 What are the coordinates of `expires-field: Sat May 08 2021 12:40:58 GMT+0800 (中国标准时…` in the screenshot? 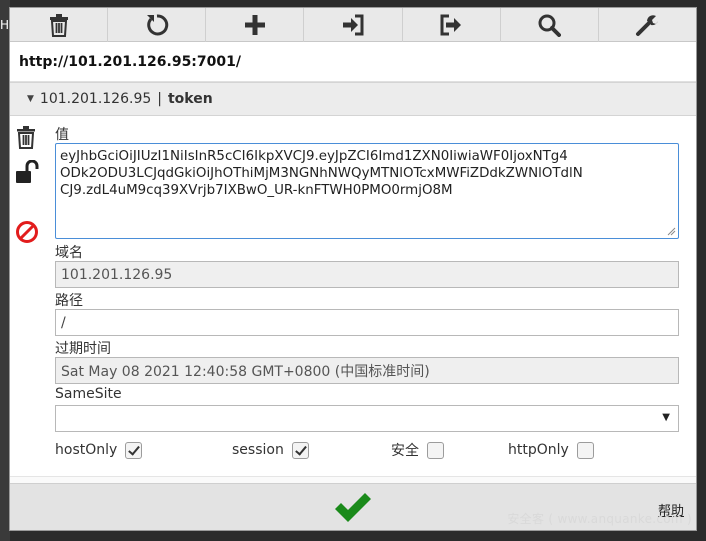 It's located at (367, 370).